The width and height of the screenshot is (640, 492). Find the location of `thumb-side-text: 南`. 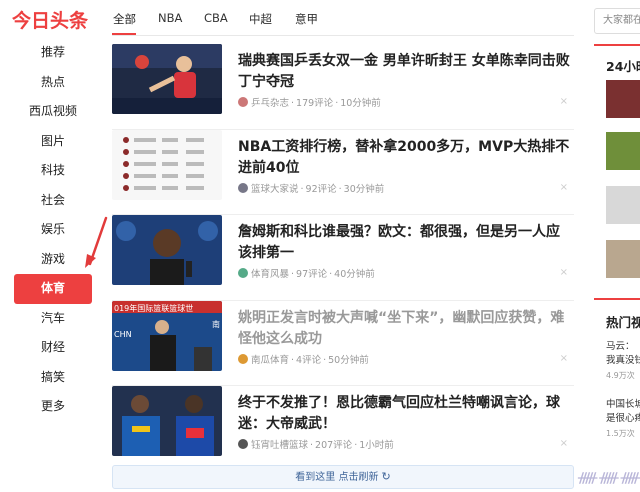

thumb-side-text: 南 is located at coordinates (216, 324).